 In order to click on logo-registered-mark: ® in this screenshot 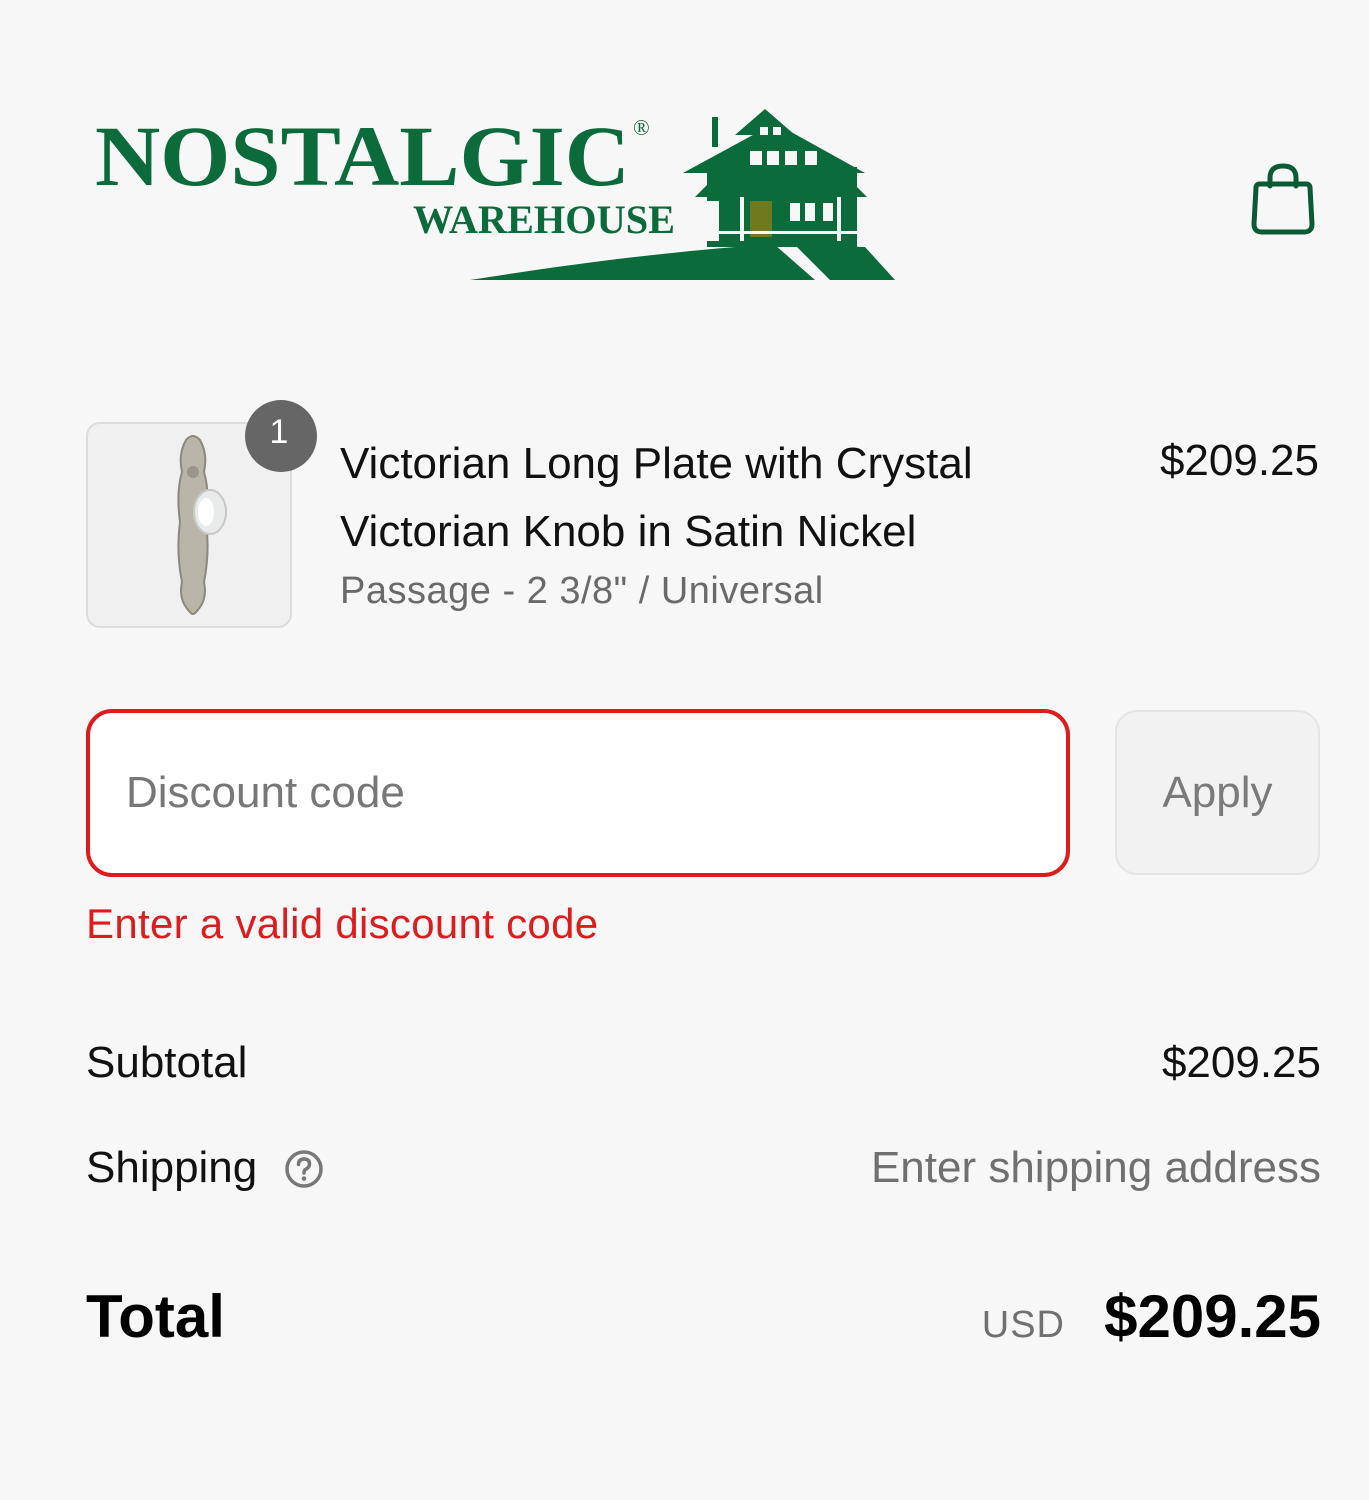, I will do `click(641, 127)`.